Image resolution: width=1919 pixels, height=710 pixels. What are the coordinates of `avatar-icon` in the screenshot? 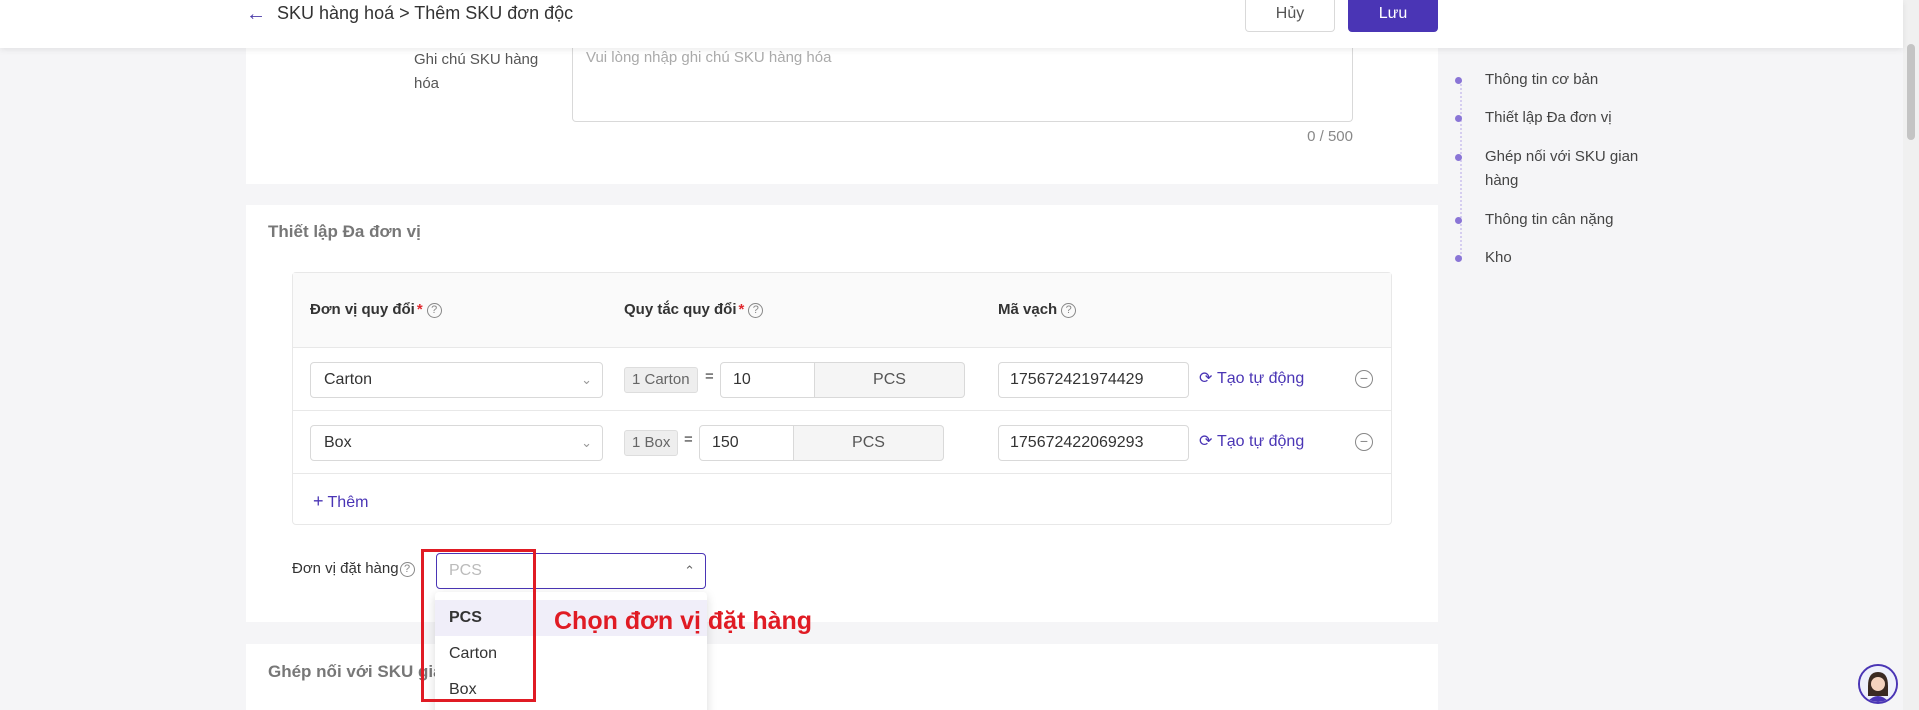 It's located at (1878, 684).